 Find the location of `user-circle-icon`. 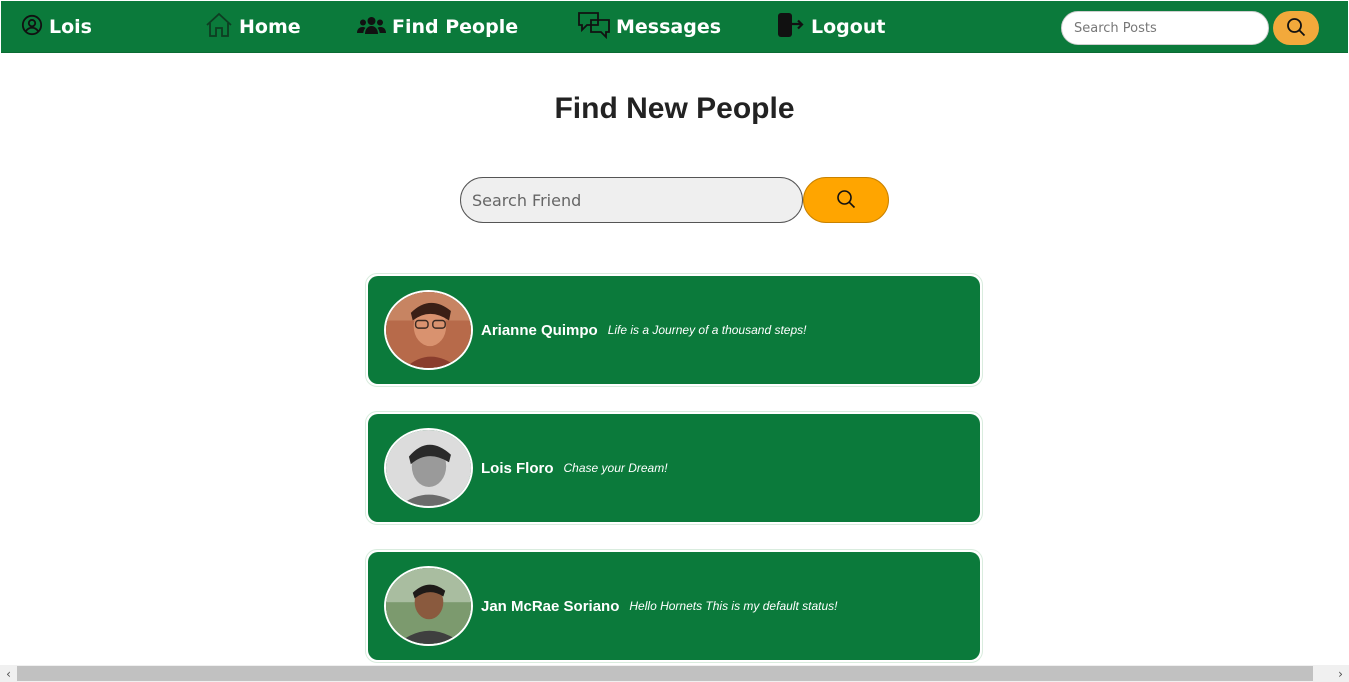

user-circle-icon is located at coordinates (35, 27).